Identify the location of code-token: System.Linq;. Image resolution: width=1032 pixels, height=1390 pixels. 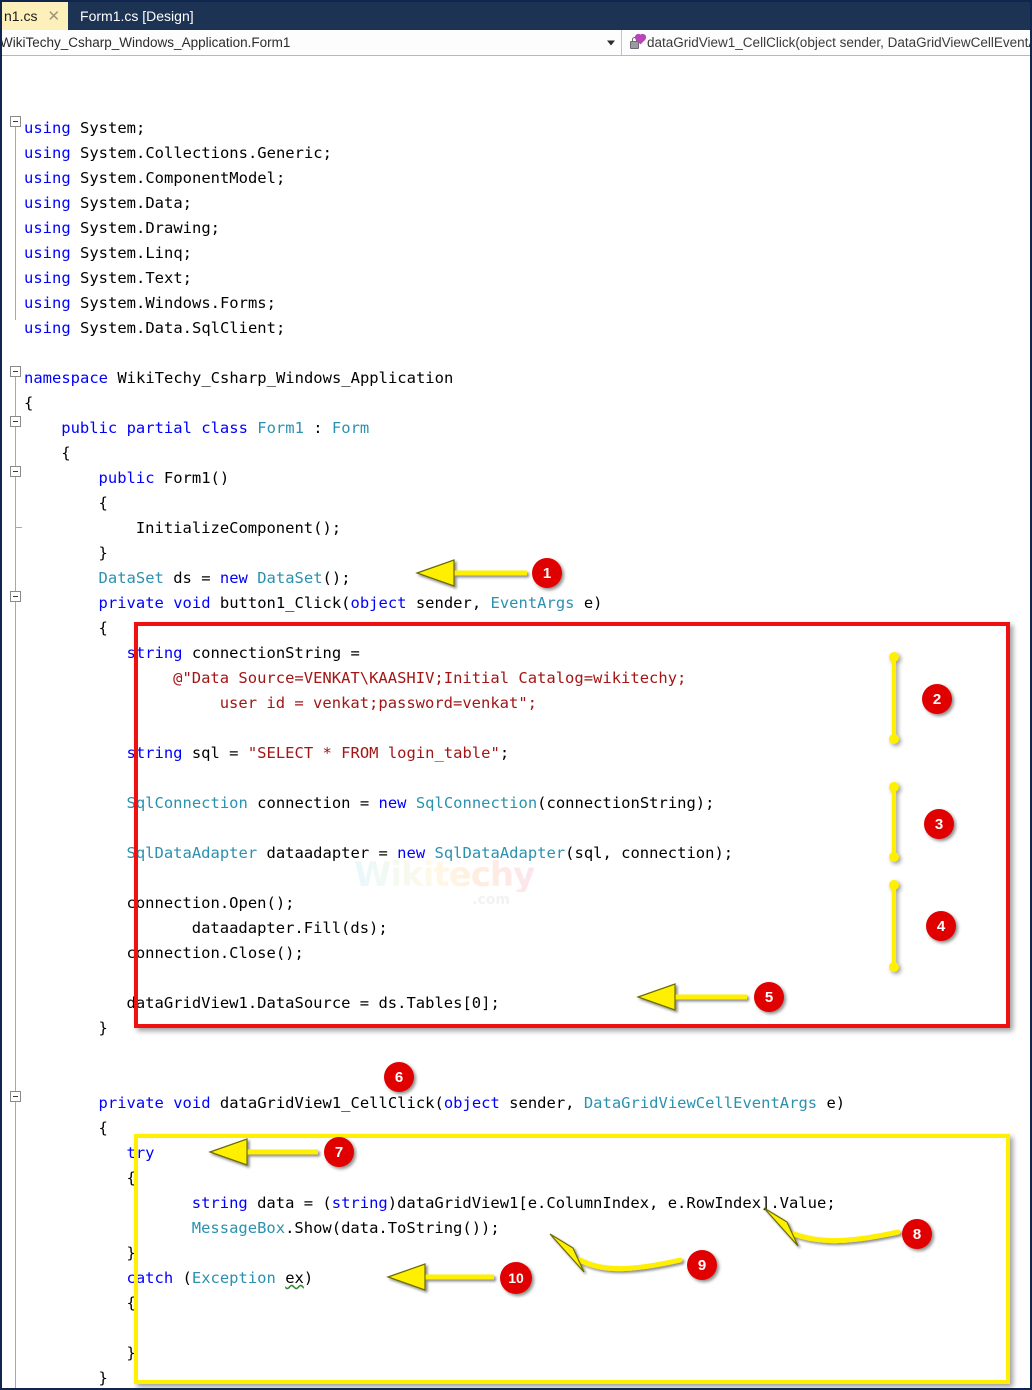
(131, 253).